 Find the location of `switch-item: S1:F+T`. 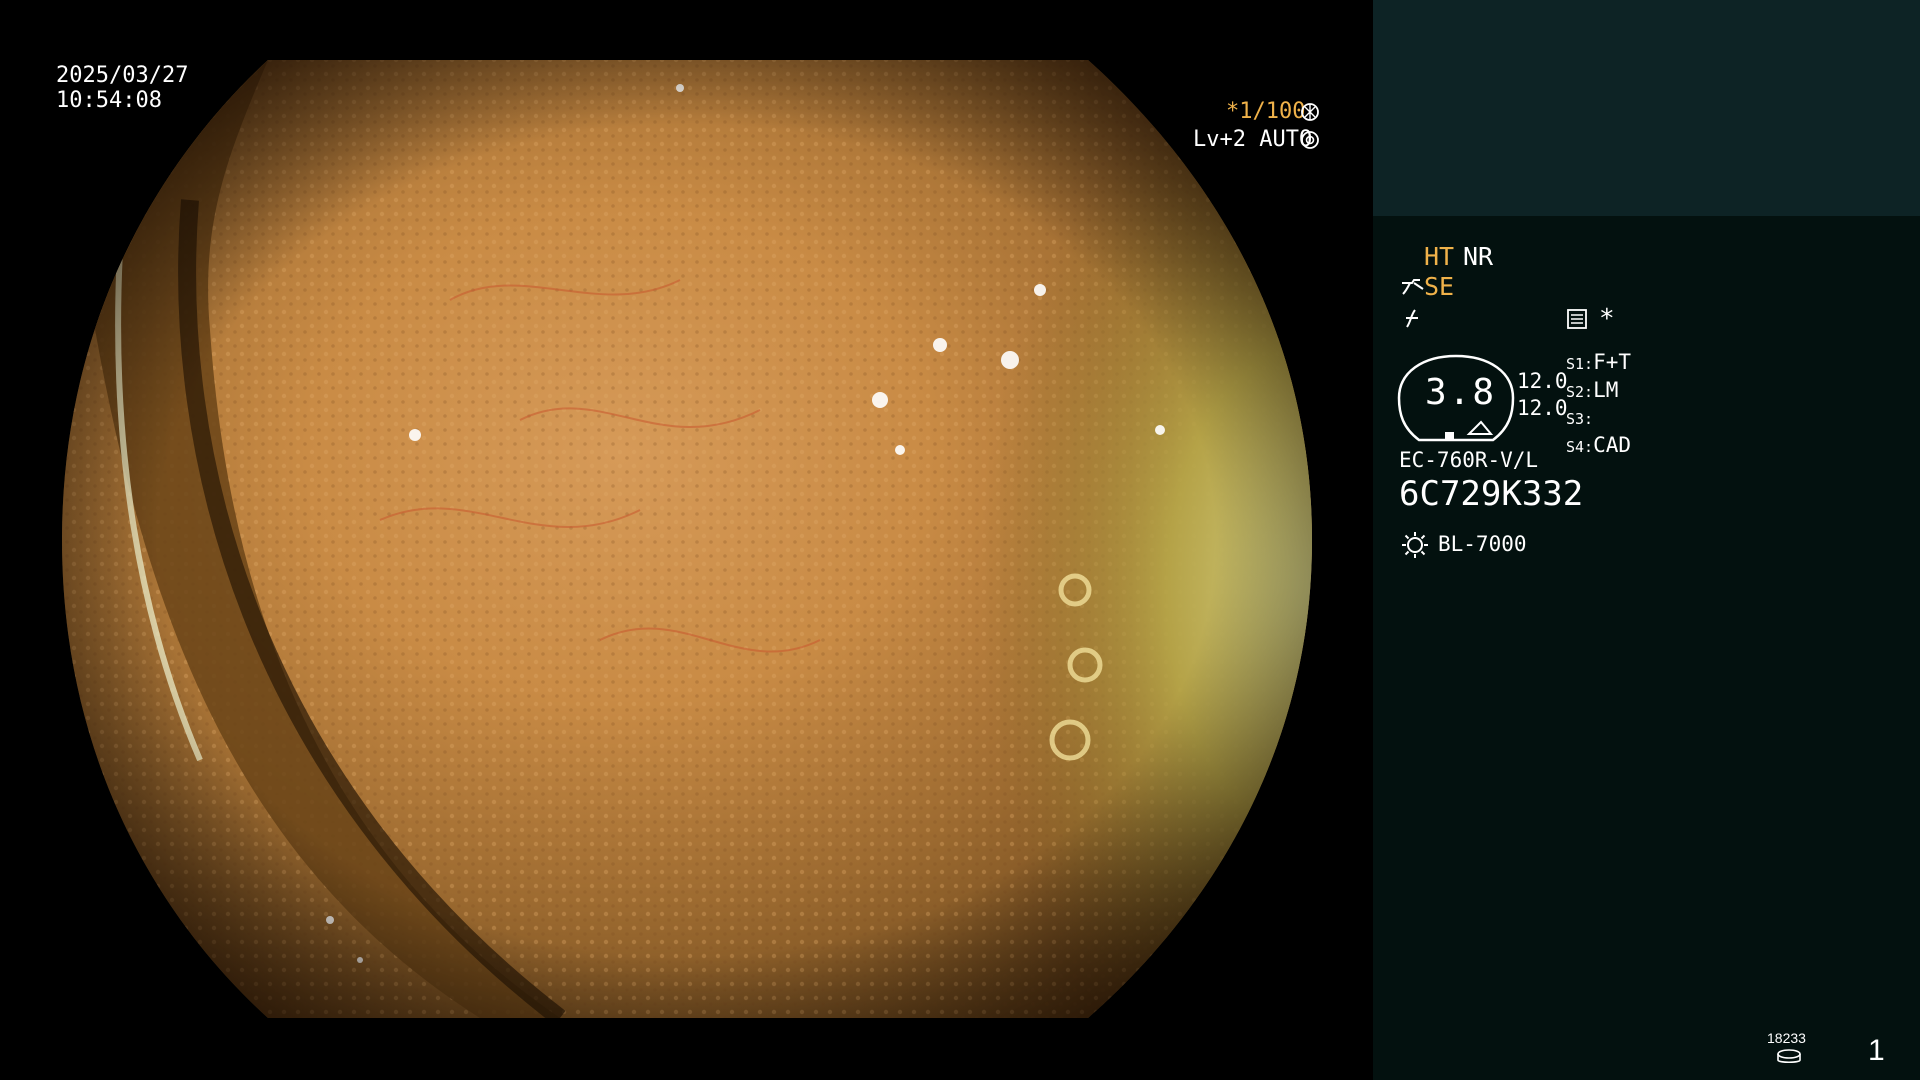

switch-item: S1:F+T is located at coordinates (1598, 364).